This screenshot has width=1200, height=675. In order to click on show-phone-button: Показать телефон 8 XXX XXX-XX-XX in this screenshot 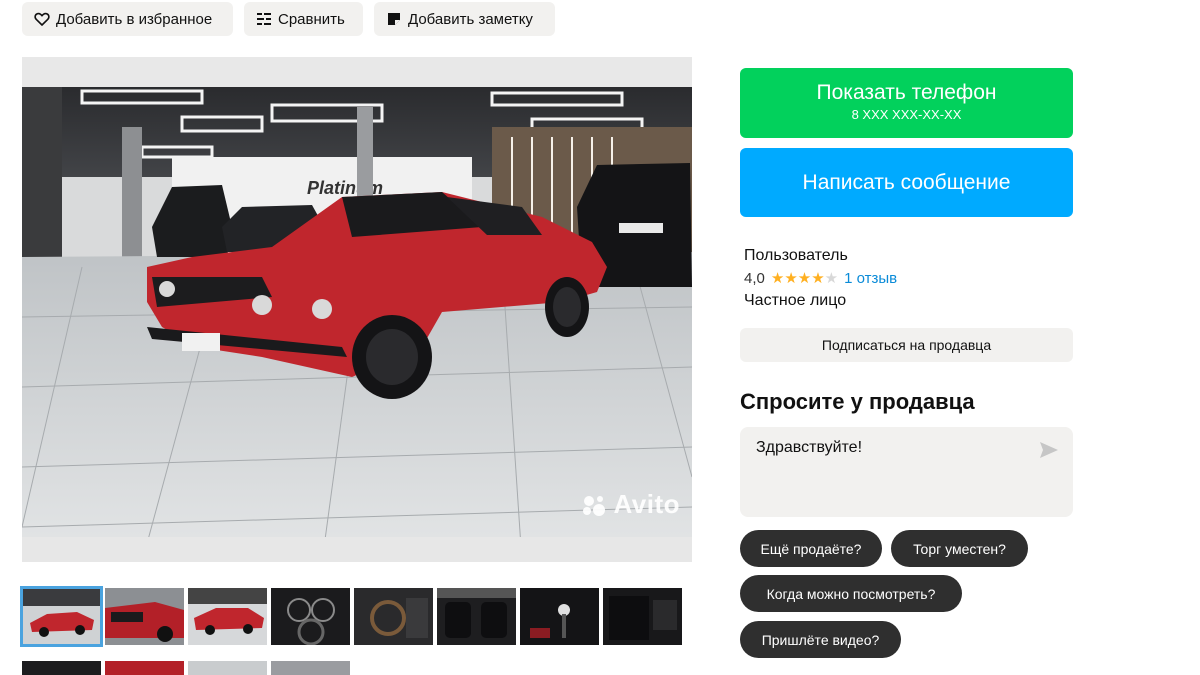, I will do `click(906, 103)`.